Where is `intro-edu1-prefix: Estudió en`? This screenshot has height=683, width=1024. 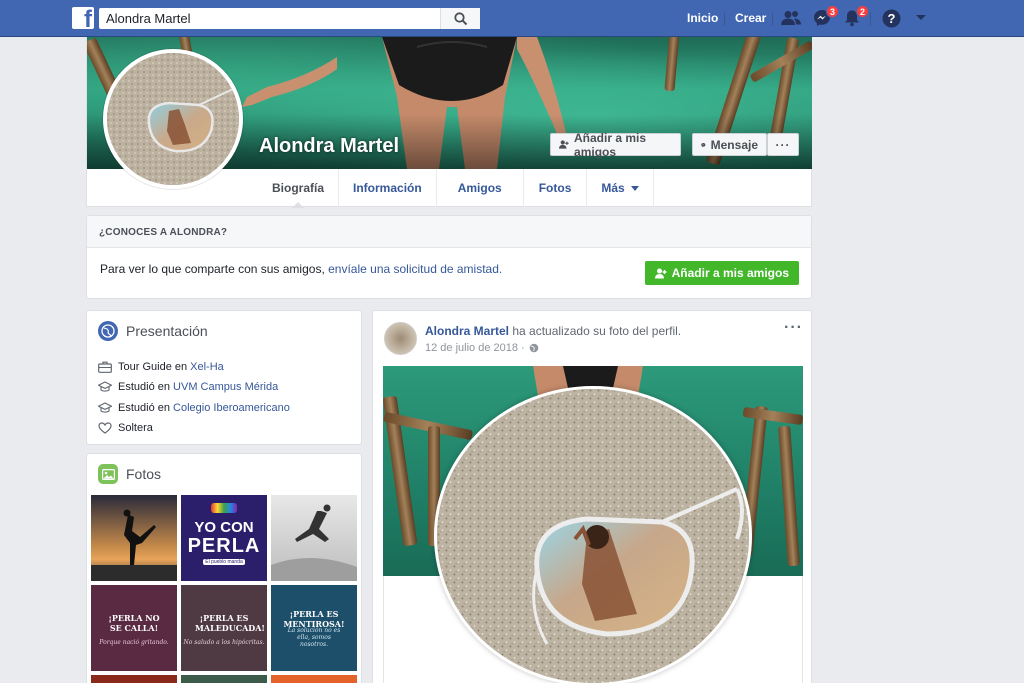
intro-edu1-prefix: Estudió en is located at coordinates (146, 387).